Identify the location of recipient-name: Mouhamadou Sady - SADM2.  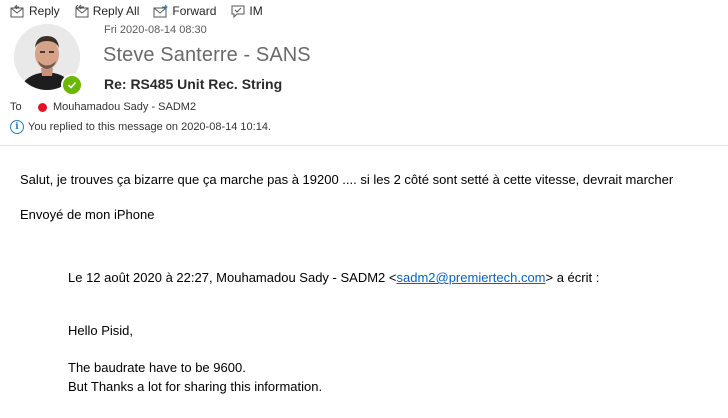
(124, 107).